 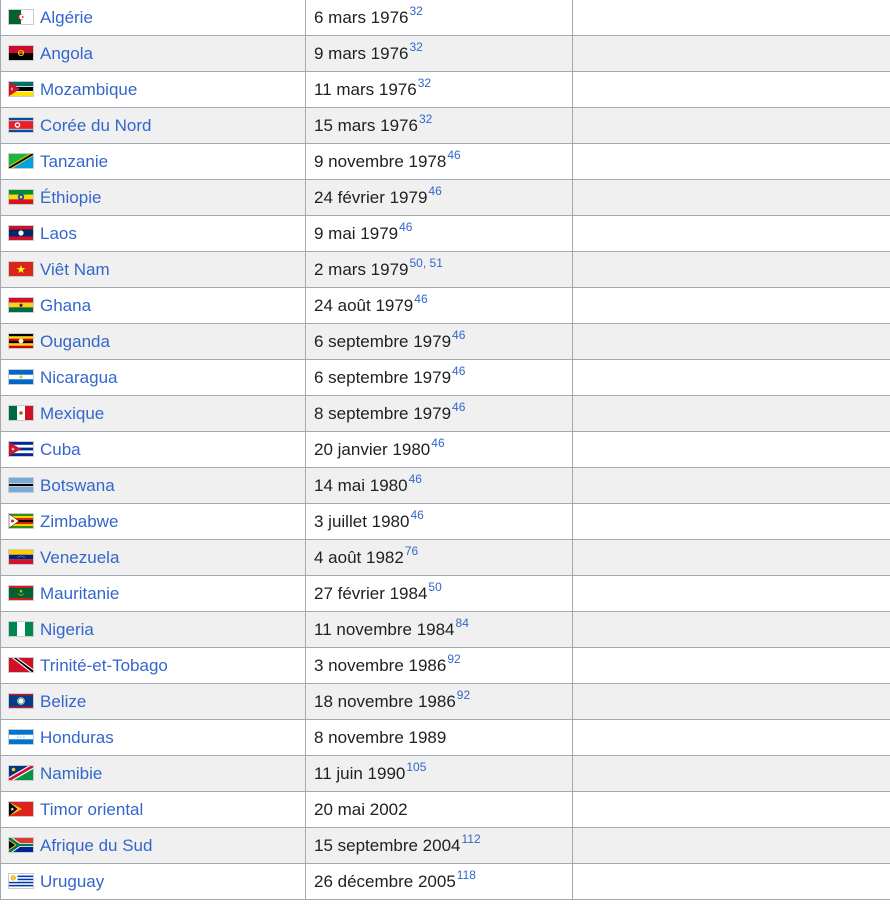 I want to click on recognition-date: 15 mars 1976, so click(x=366, y=125).